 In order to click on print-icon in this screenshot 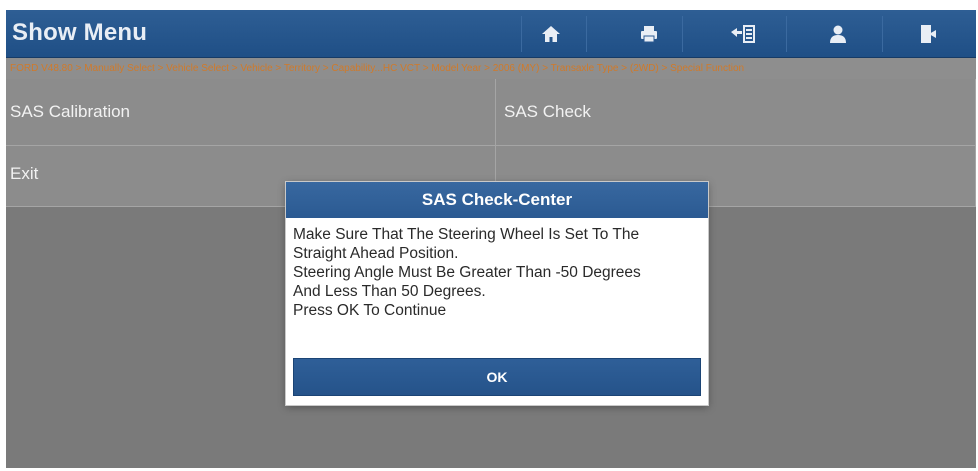, I will do `click(649, 33)`.